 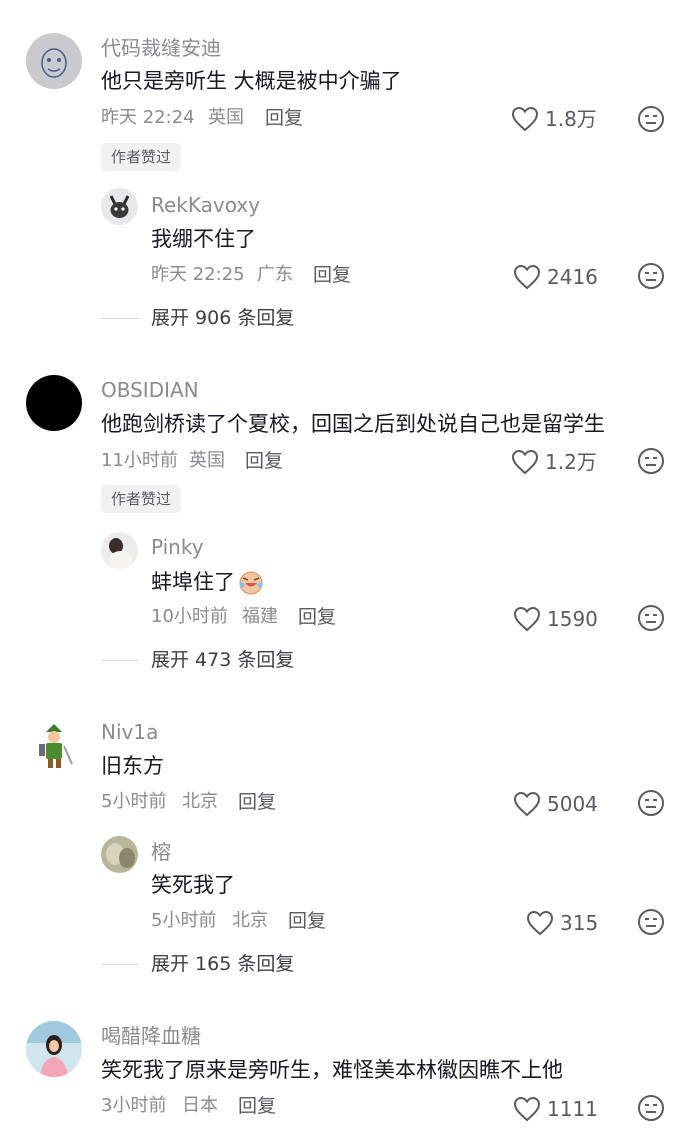 What do you see at coordinates (332, 1070) in the screenshot?
I see `comment-text: 笑死我了原来是旁听生，难怪美本林徽因瞧不上他` at bounding box center [332, 1070].